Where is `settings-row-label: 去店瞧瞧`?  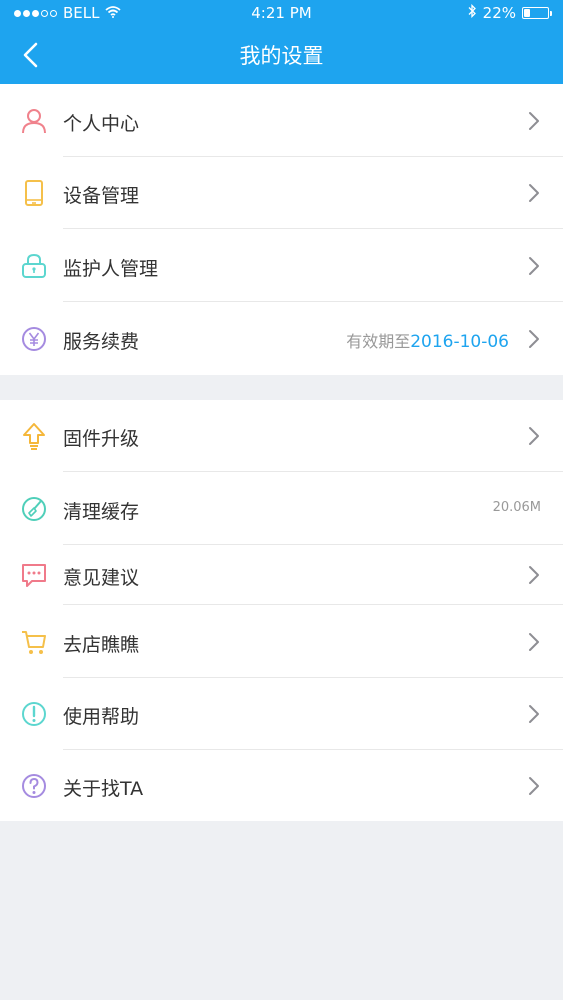 settings-row-label: 去店瞧瞧 is located at coordinates (101, 644).